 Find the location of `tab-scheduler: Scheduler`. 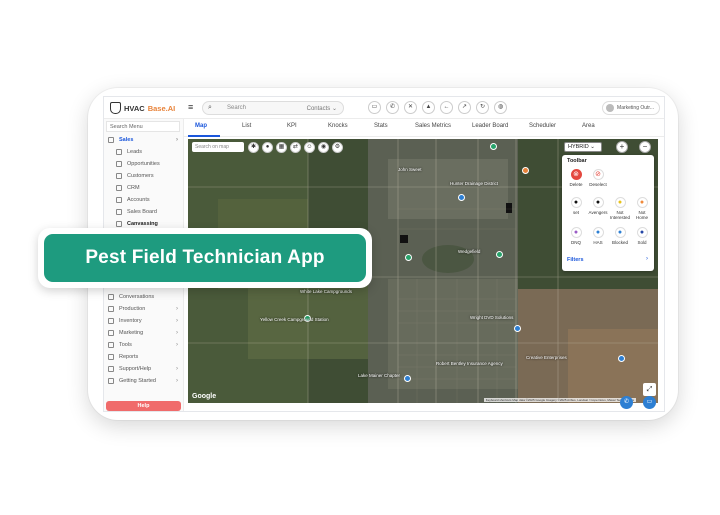

tab-scheduler: Scheduler is located at coordinates (542, 126).